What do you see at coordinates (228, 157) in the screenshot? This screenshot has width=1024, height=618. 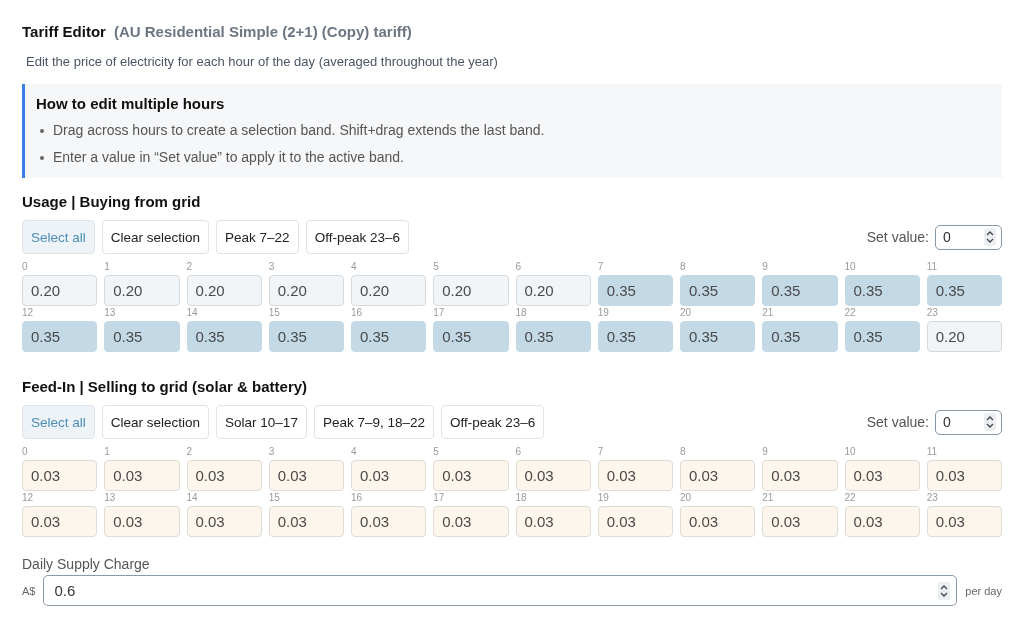 I see `help-text: Enter a value in “Set value” to apply it to the active band.` at bounding box center [228, 157].